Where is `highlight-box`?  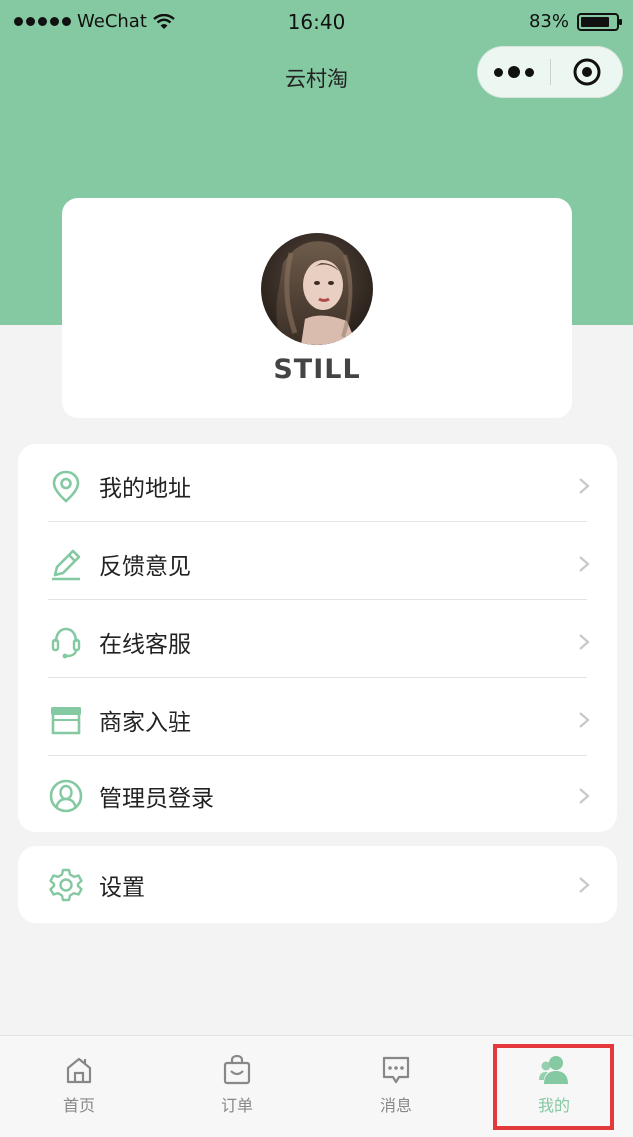
highlight-box is located at coordinates (553, 1087).